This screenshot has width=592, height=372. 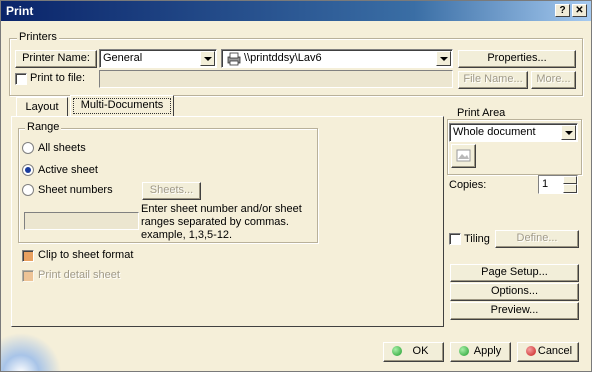 I want to click on sheet-numbers-field, so click(x=81, y=221).